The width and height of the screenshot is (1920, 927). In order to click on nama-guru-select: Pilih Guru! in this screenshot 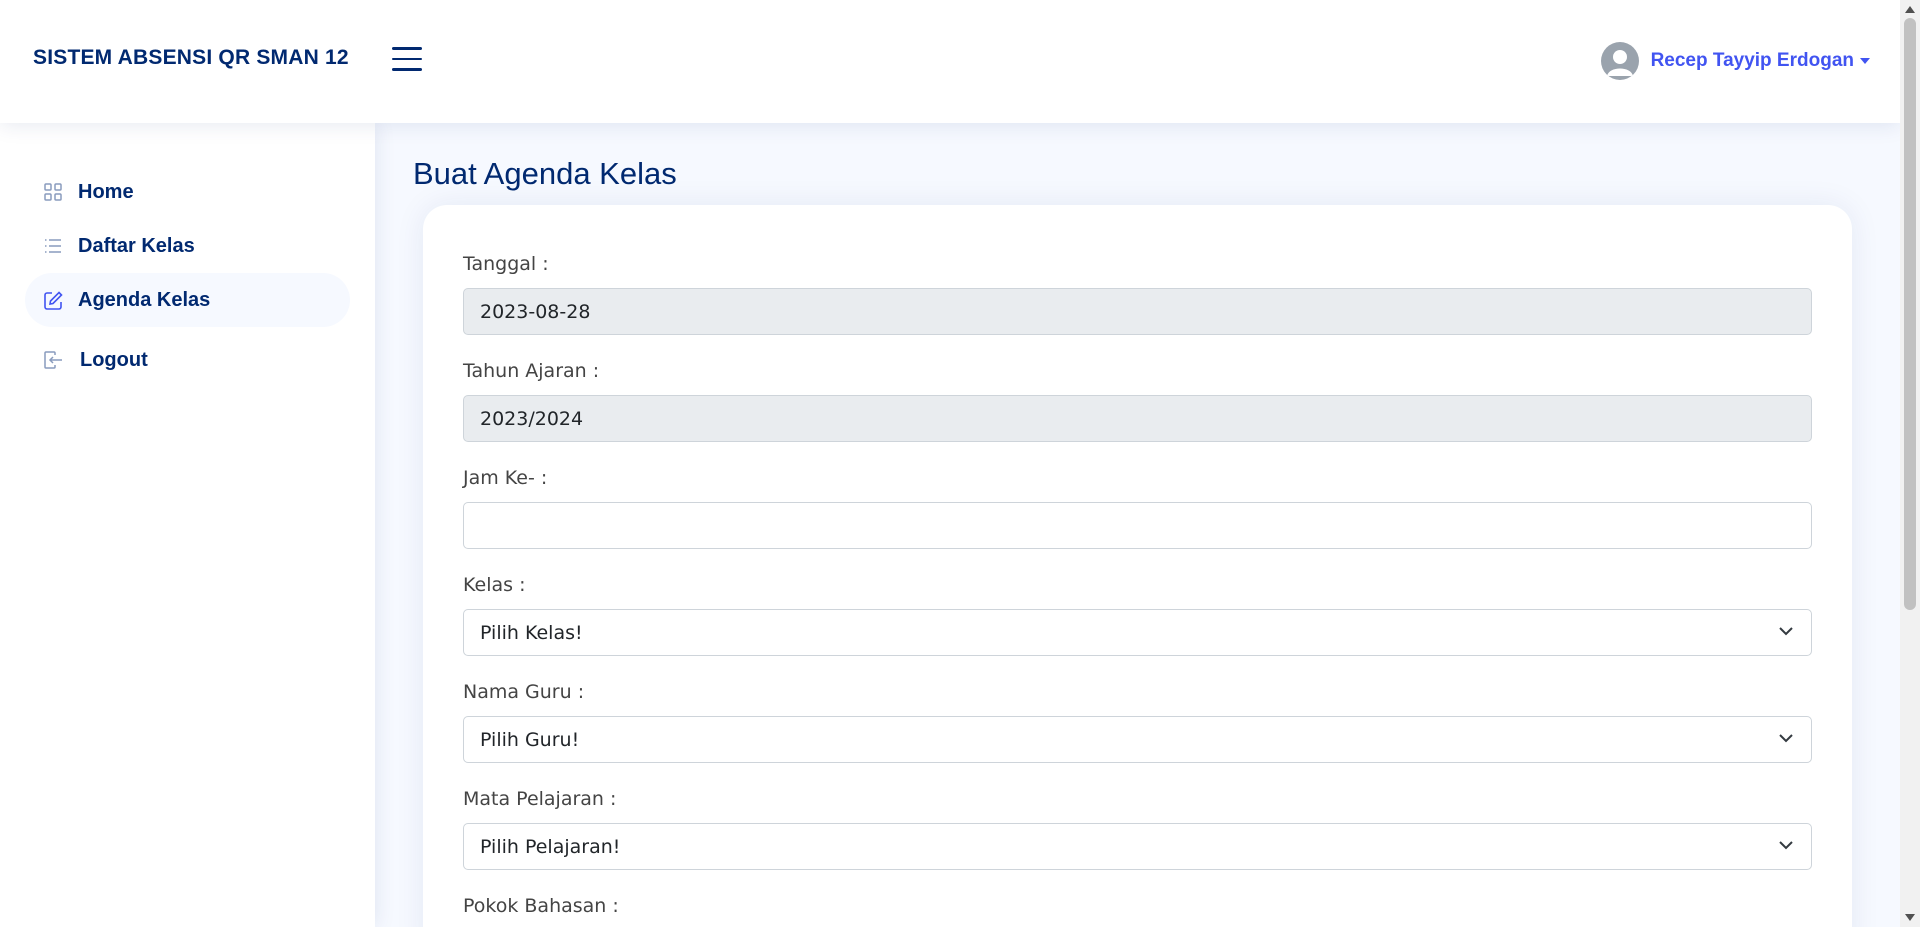, I will do `click(1137, 739)`.